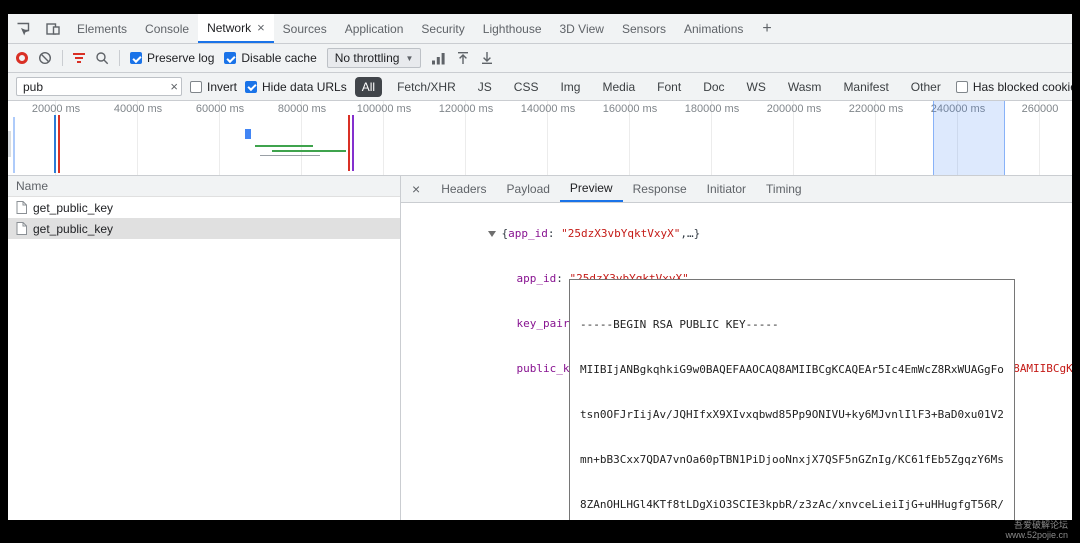 The image size is (1080, 543). I want to click on tab-sources: Sources, so click(305, 28).